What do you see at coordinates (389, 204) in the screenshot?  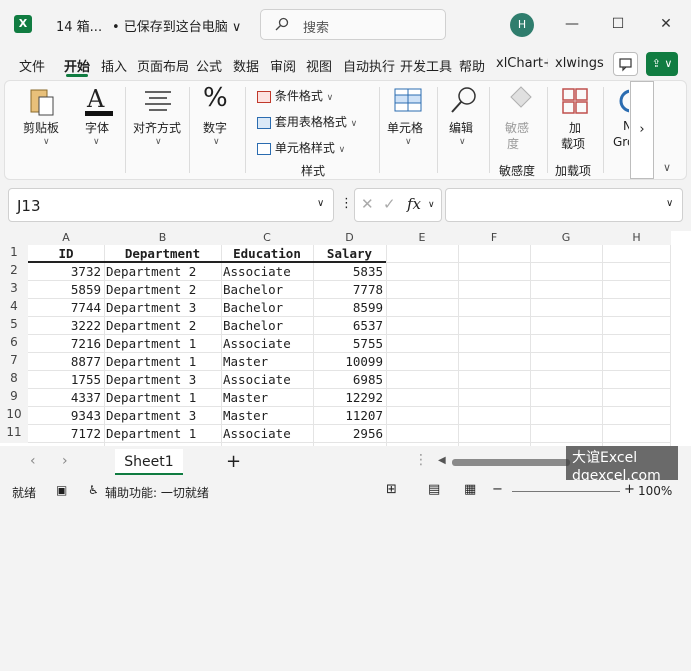 I see `confirm-icon: ✓` at bounding box center [389, 204].